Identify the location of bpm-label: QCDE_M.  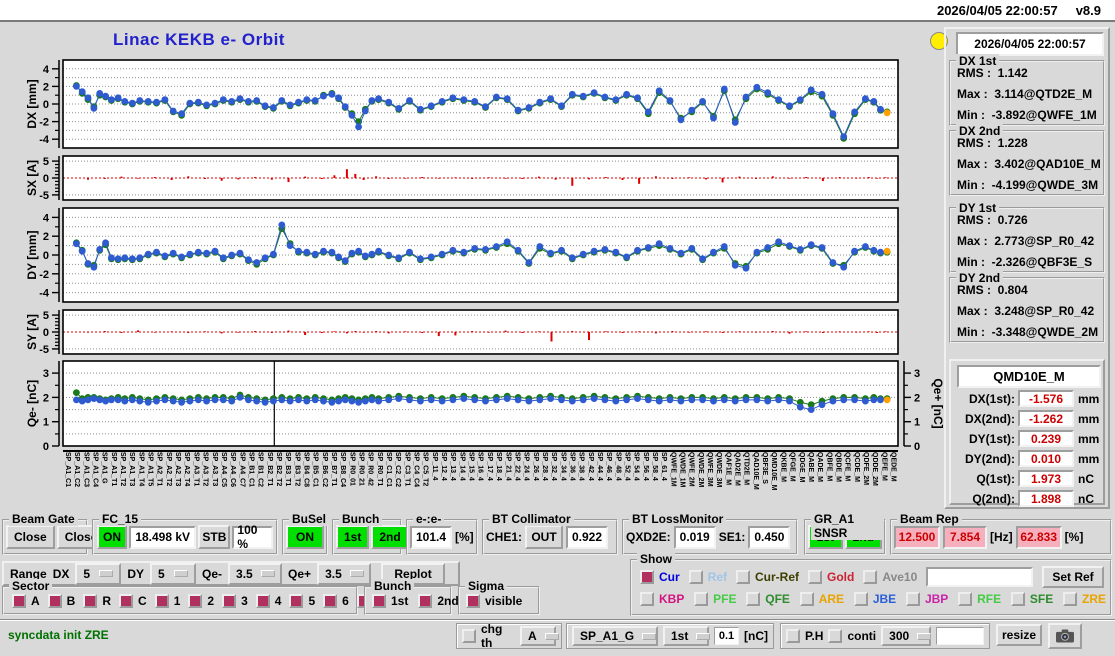
(856, 467).